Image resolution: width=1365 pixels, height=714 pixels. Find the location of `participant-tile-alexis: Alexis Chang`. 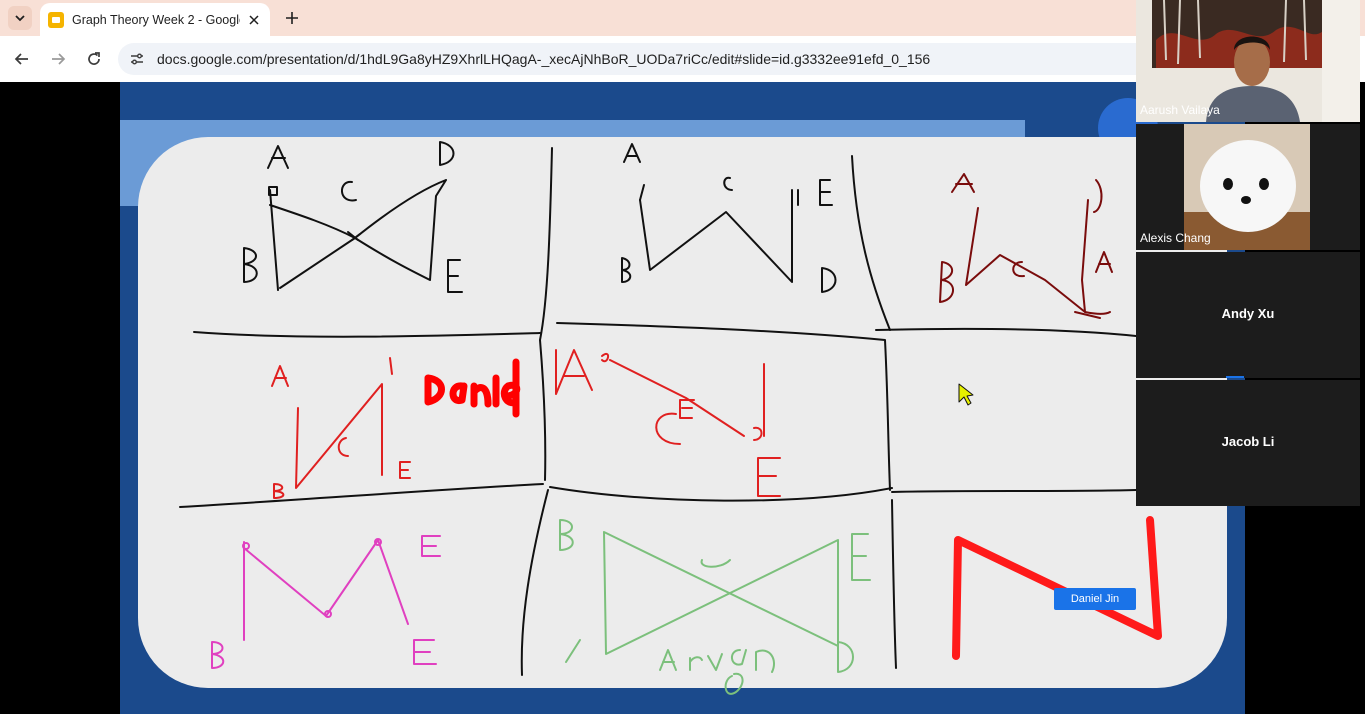

participant-tile-alexis: Alexis Chang is located at coordinates (1248, 187).